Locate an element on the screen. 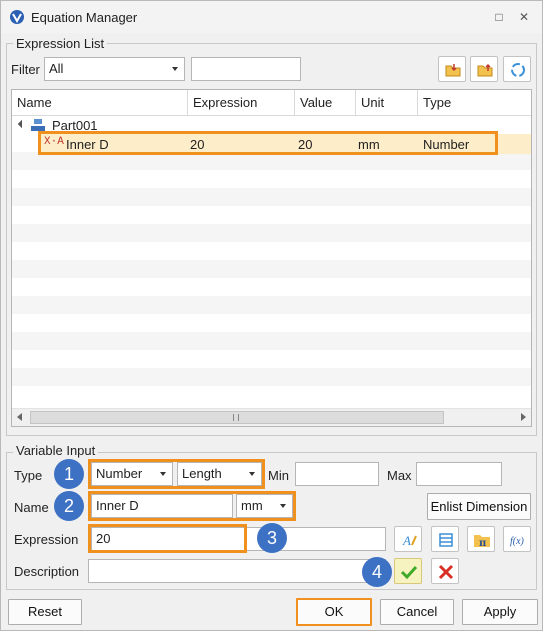 The height and width of the screenshot is (631, 543). delete-x-icon is located at coordinates (446, 572).